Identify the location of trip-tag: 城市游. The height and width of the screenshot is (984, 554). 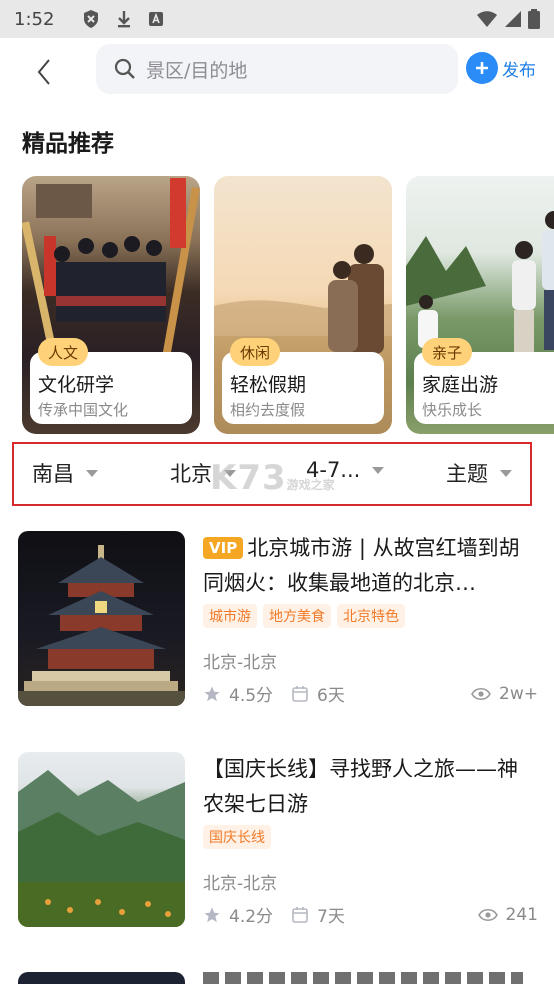
(230, 616).